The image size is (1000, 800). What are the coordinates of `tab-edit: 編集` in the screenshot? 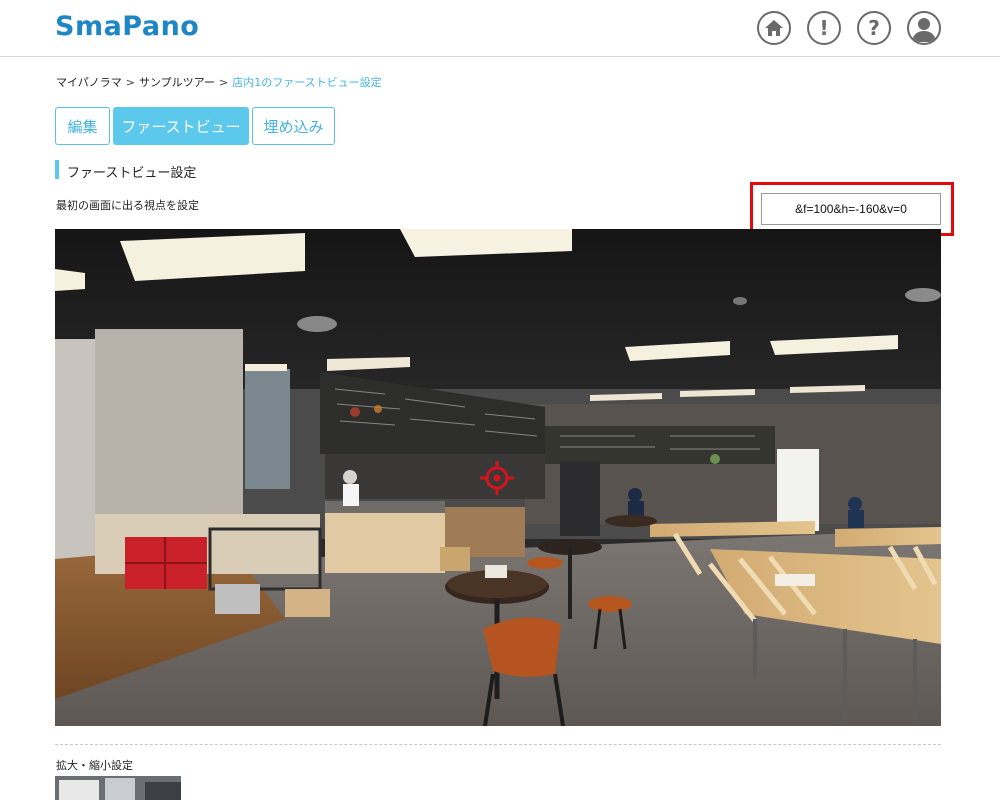 It's located at (82, 126).